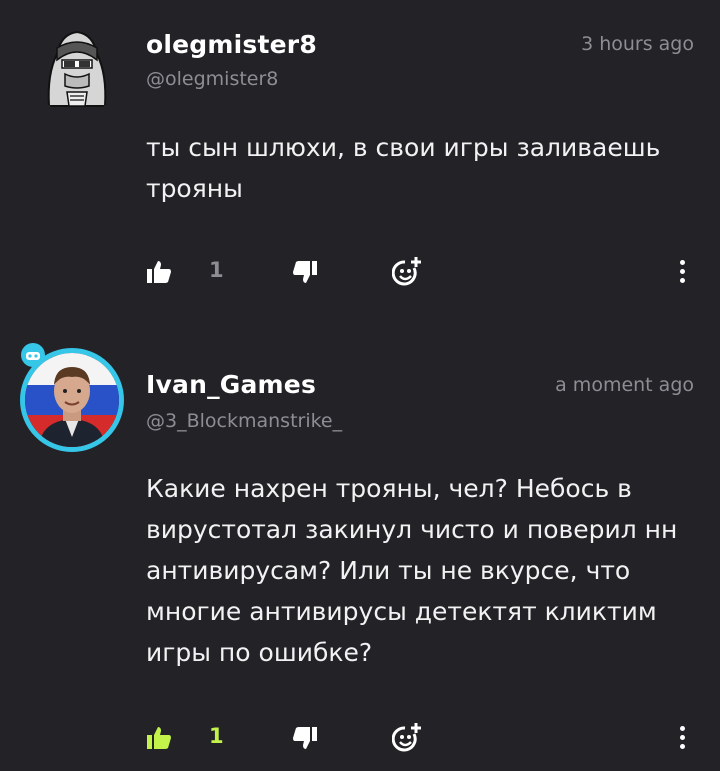  Describe the element at coordinates (624, 385) in the screenshot. I see `comment-timestamp: a moment ago` at that location.